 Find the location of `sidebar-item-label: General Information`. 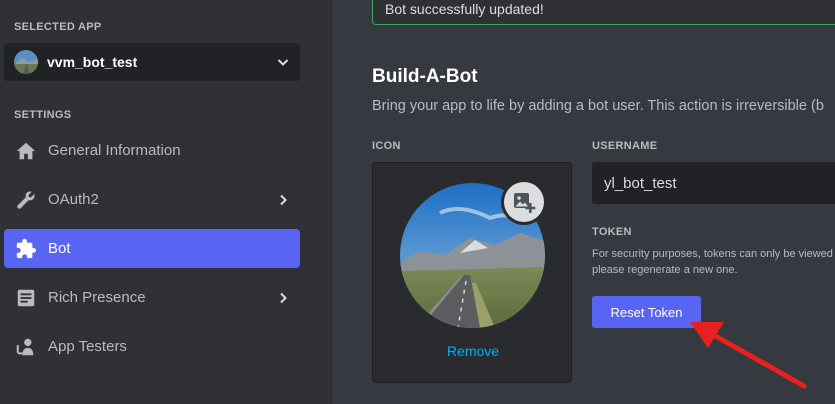

sidebar-item-label: General Information is located at coordinates (114, 150).